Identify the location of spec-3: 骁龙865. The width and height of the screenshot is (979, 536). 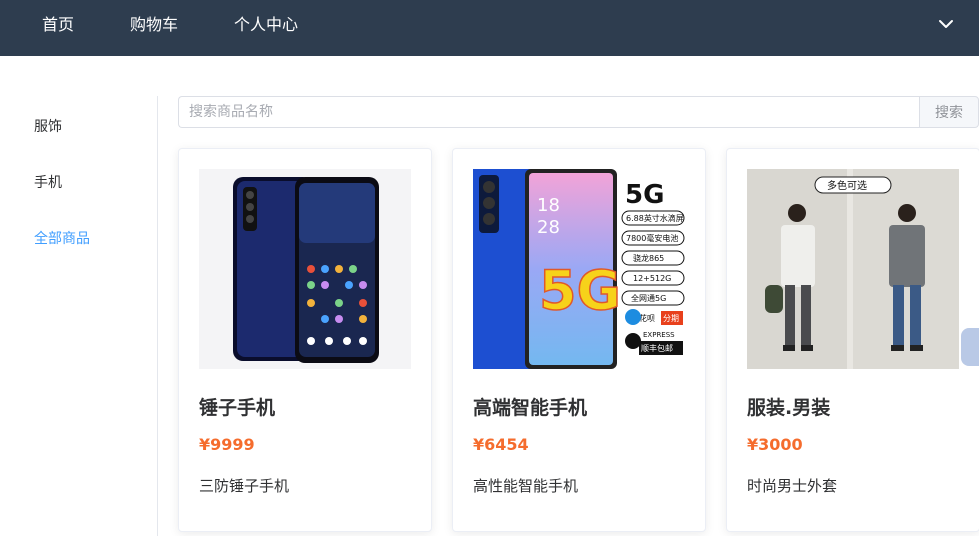
(648, 258).